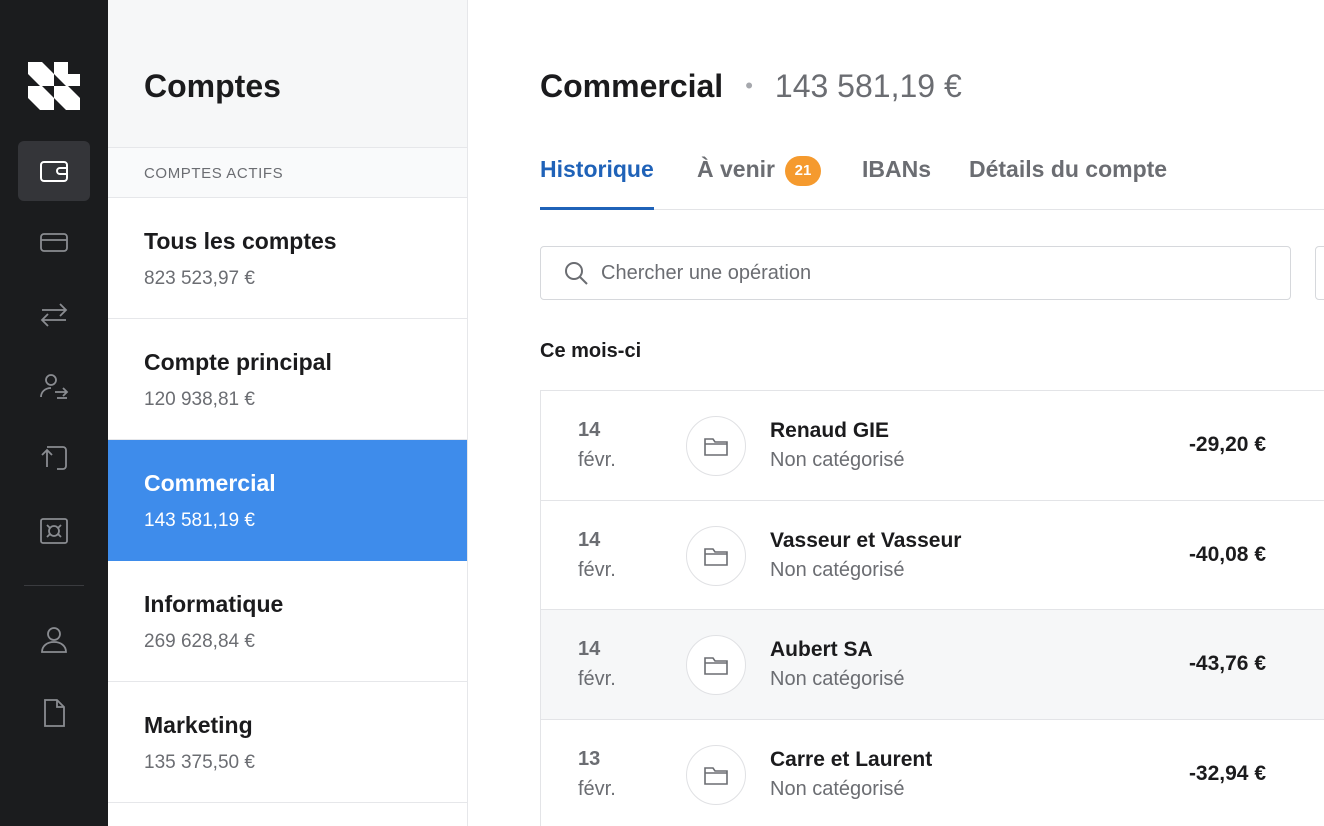 The height and width of the screenshot is (826, 1324). What do you see at coordinates (240, 241) in the screenshot?
I see `account-name: Tous les comptes` at bounding box center [240, 241].